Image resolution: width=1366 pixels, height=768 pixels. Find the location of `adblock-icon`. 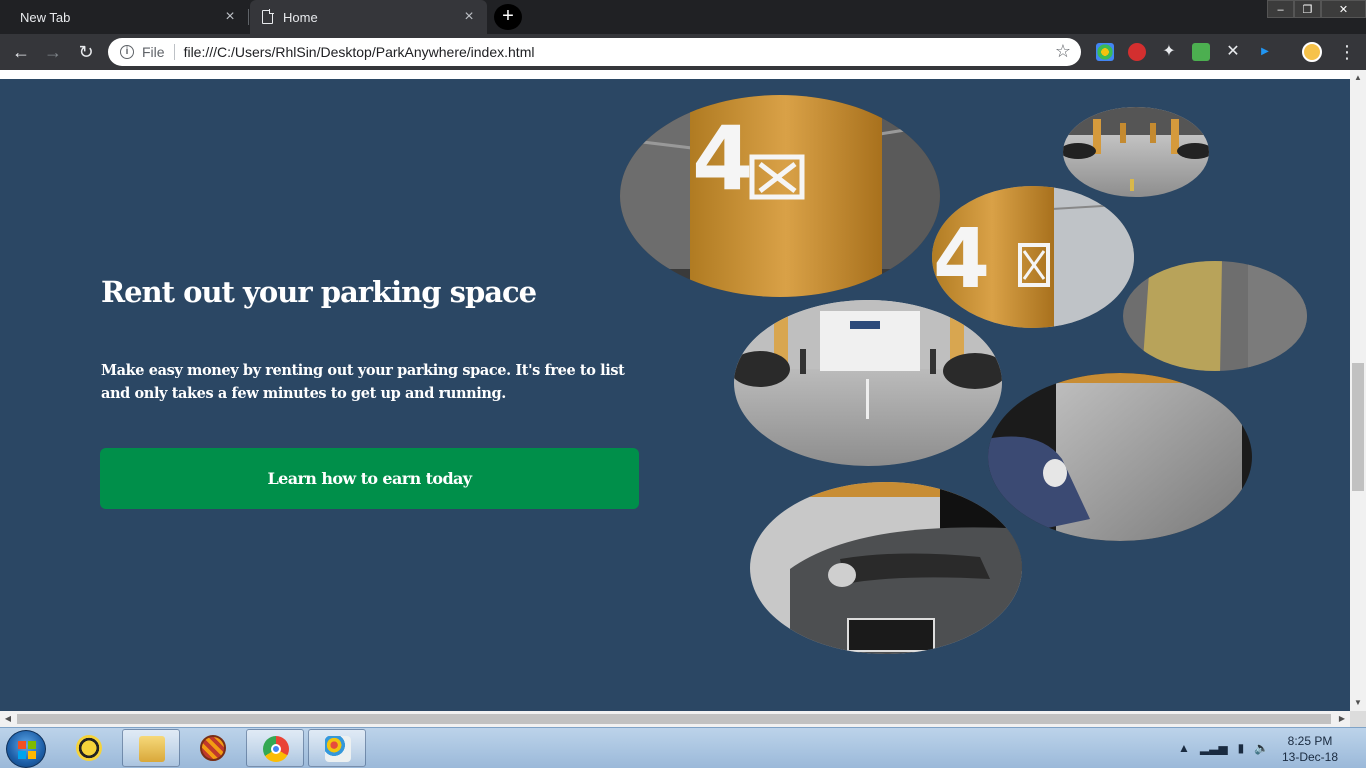

adblock-icon is located at coordinates (1137, 52).